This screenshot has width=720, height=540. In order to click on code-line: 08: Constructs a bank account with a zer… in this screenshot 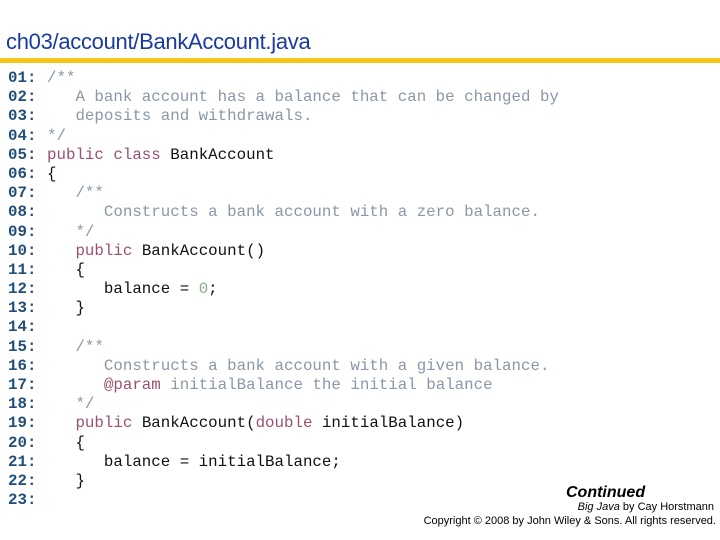, I will do `click(283, 212)`.